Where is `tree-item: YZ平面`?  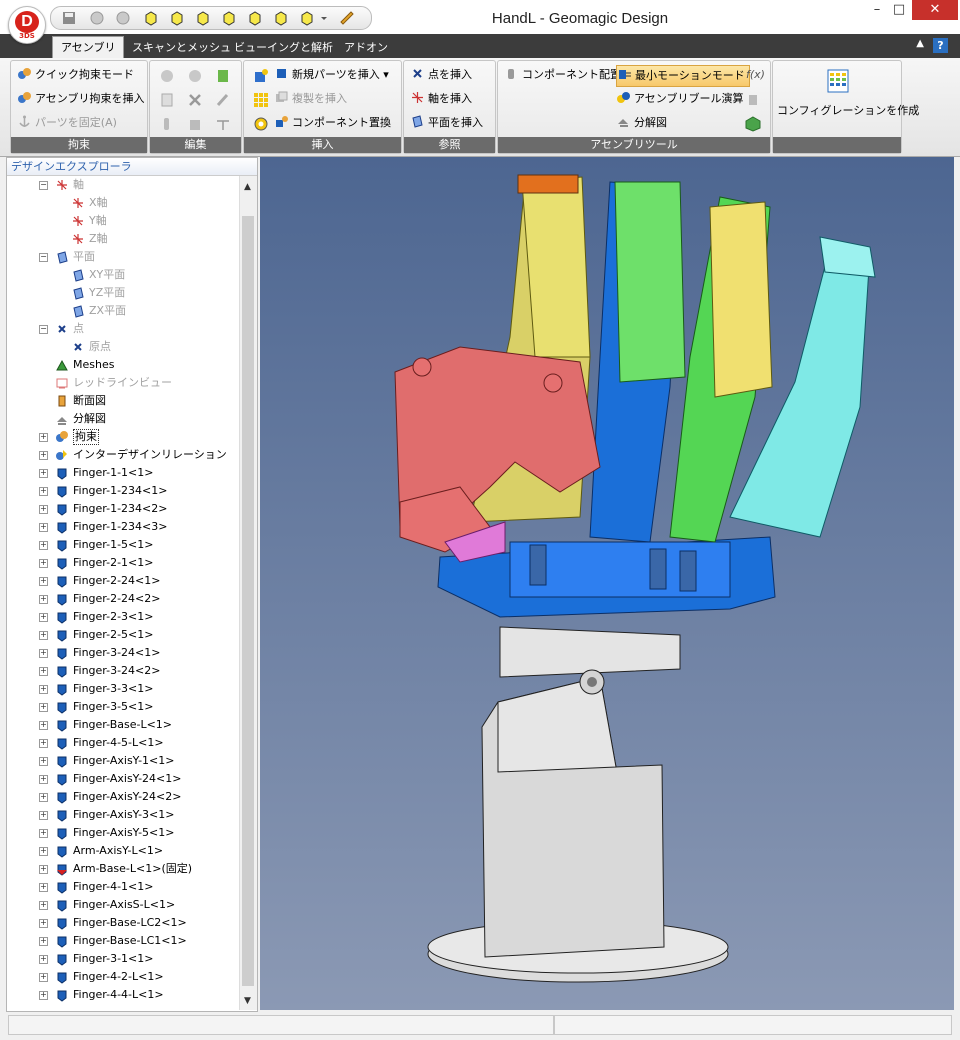
tree-item: YZ平面 is located at coordinates (122, 293).